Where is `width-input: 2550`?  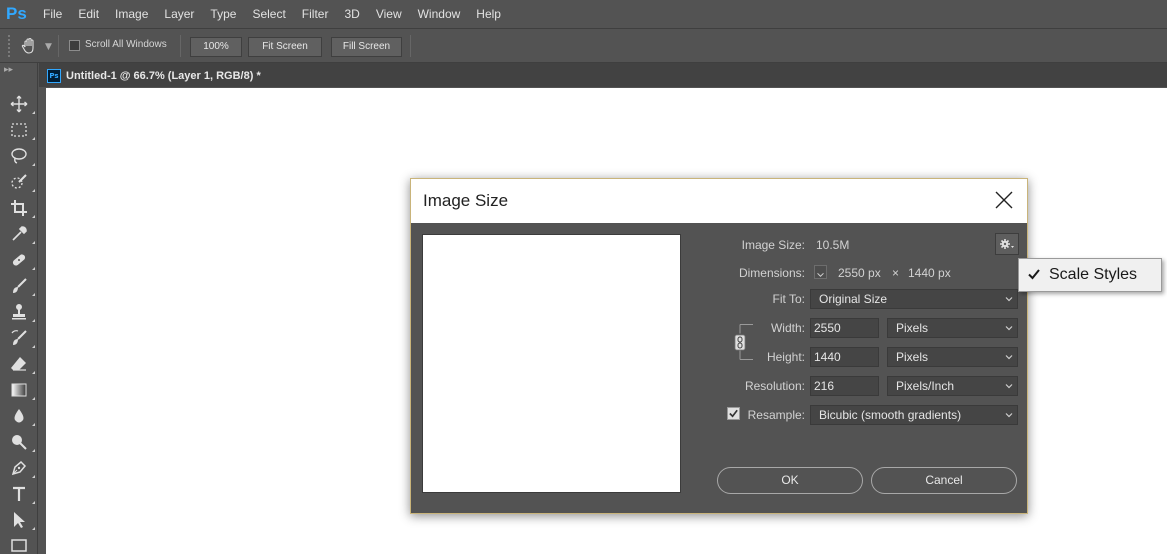 width-input: 2550 is located at coordinates (844, 328).